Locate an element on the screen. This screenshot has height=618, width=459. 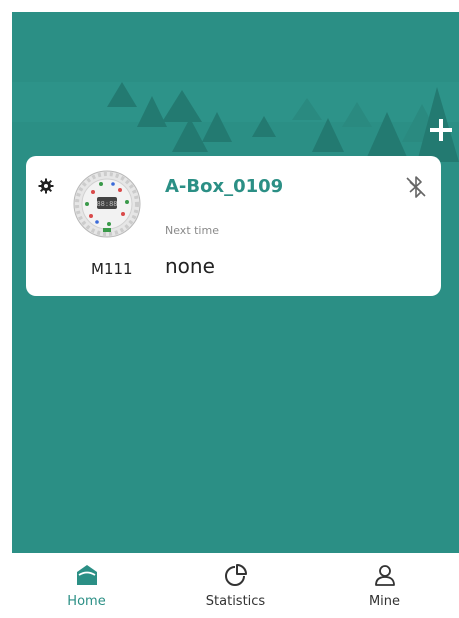
bottom-tab-bar: Home Statistics Mine is located at coordinates (235, 585).